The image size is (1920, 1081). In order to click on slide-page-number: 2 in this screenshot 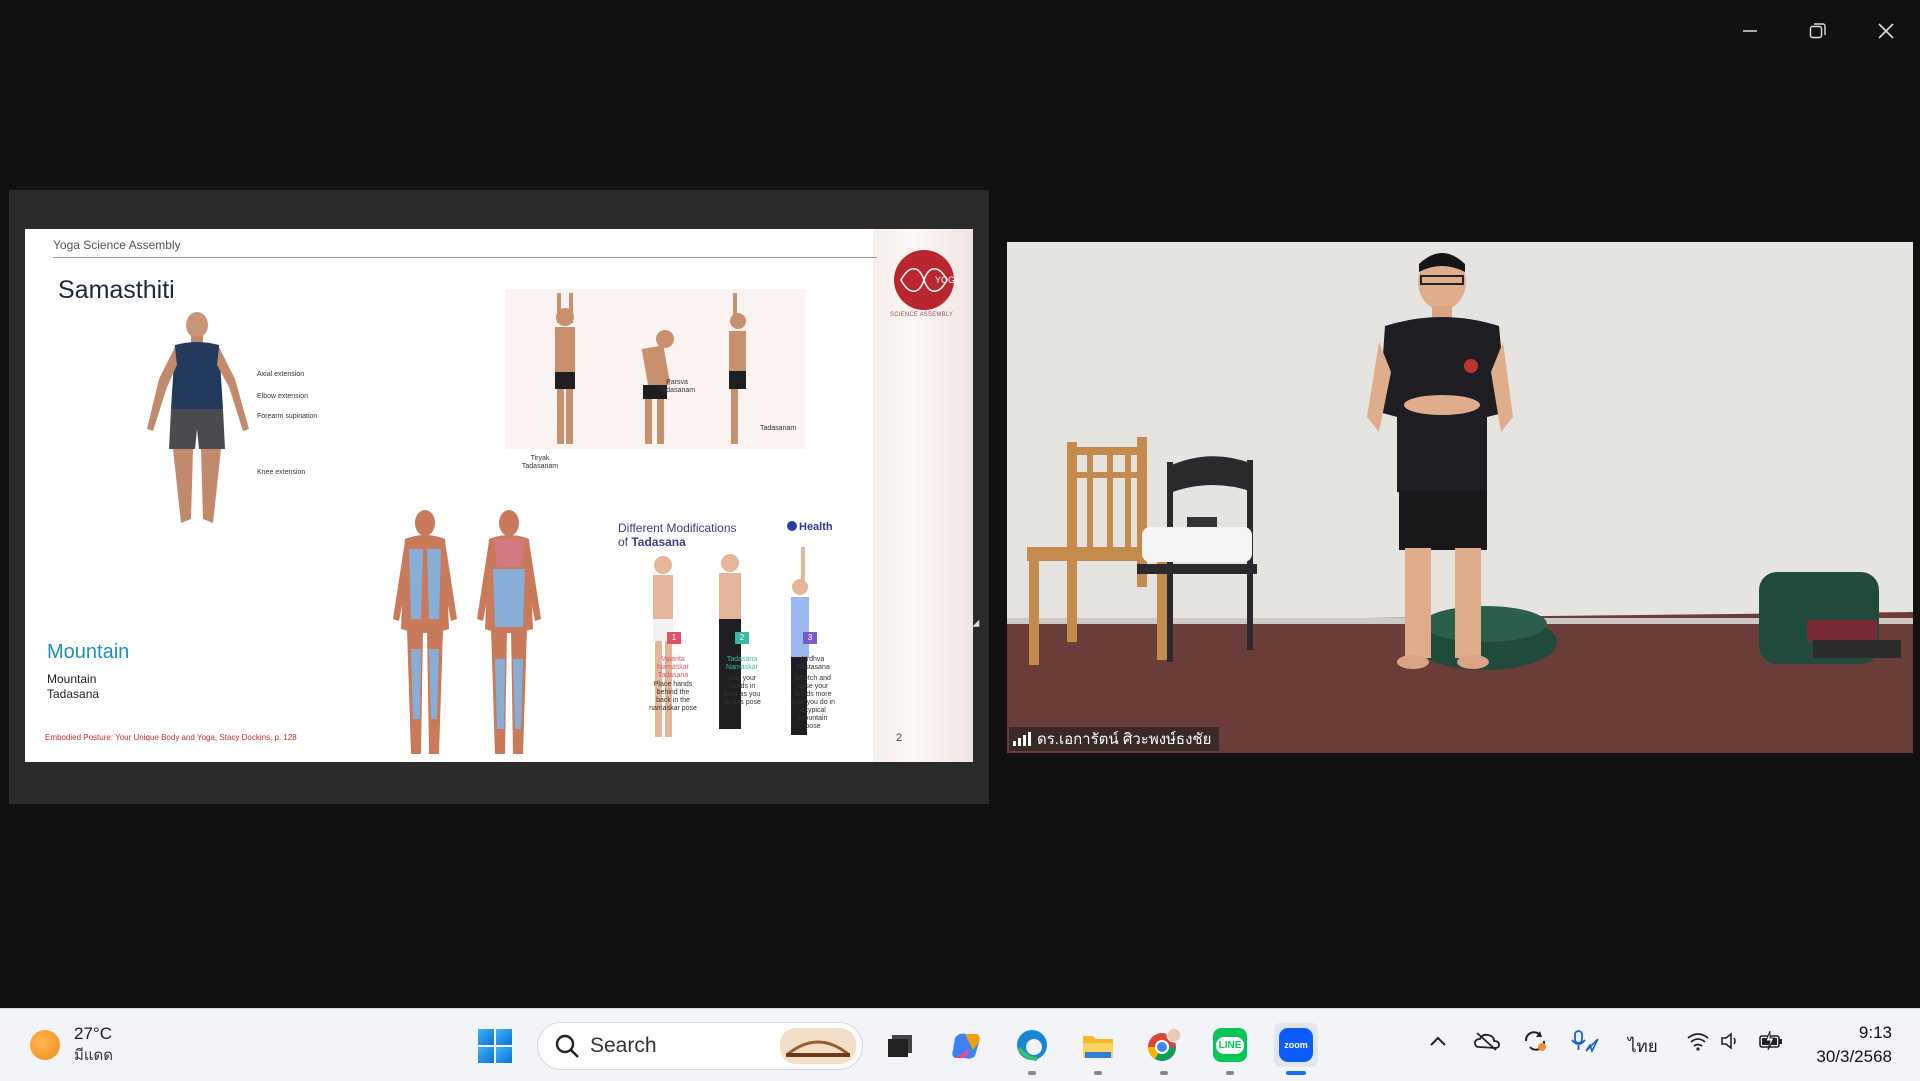, I will do `click(899, 738)`.